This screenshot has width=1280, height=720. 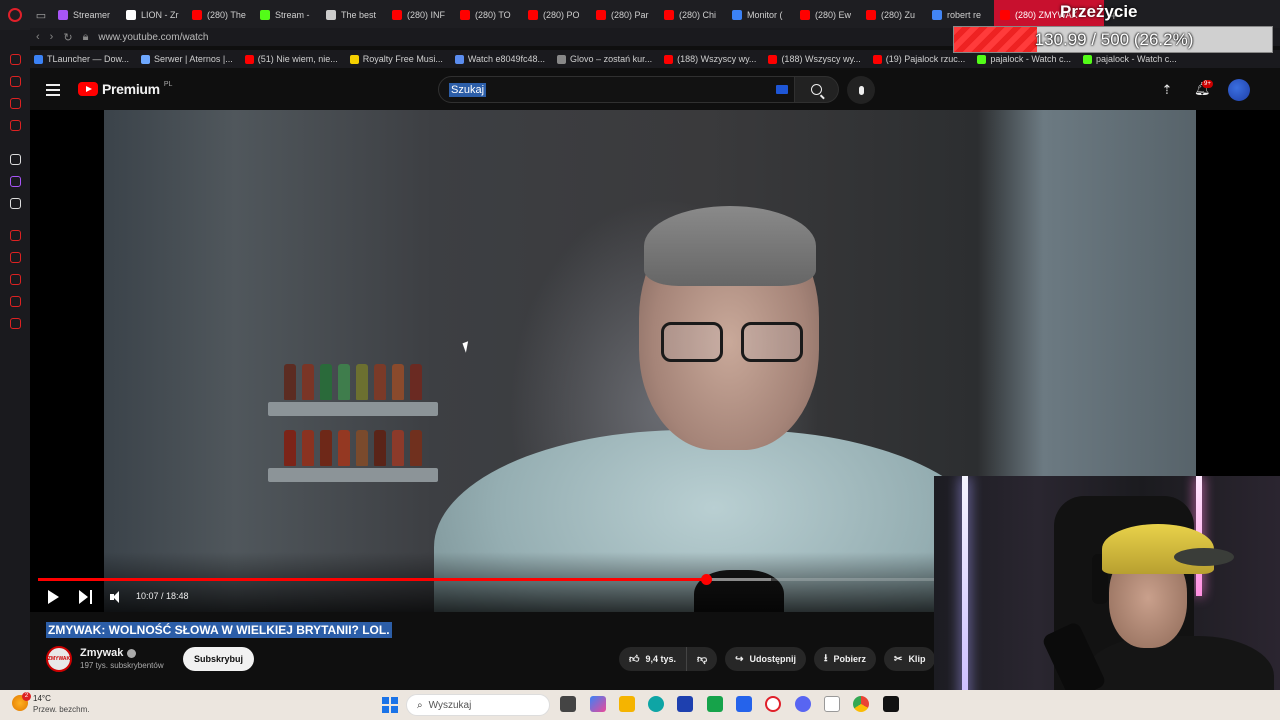 What do you see at coordinates (15, 279) in the screenshot?
I see `sidebar-history-icon` at bounding box center [15, 279].